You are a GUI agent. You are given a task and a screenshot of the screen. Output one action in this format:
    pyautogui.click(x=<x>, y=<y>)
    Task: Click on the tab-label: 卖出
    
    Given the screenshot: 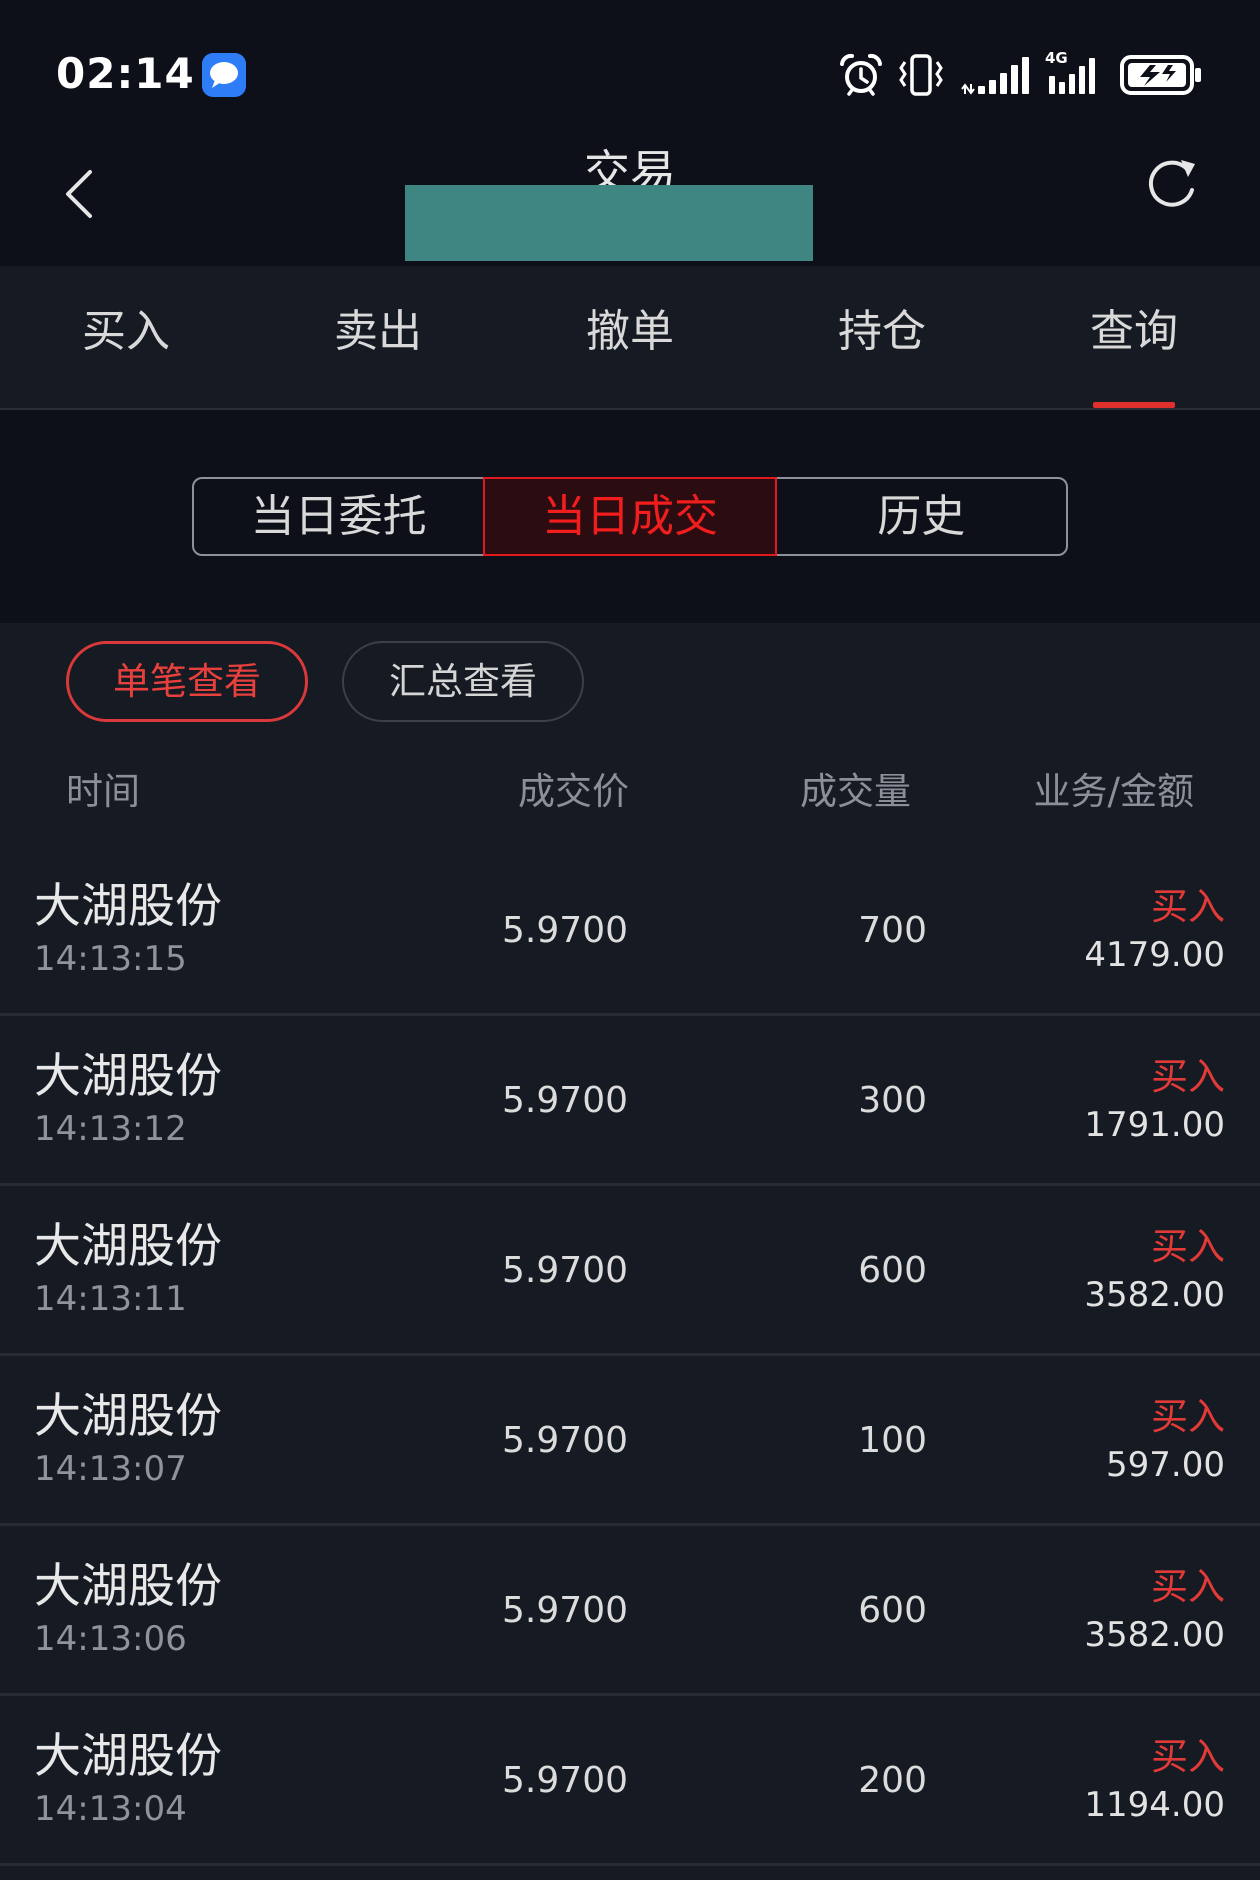 What is the action you would take?
    pyautogui.click(x=378, y=331)
    